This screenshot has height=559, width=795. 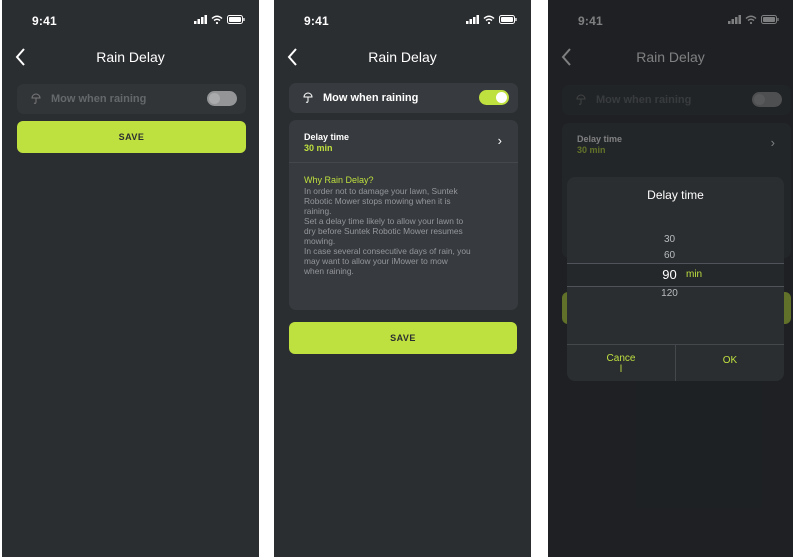 I want to click on picker-unit: min, so click(x=694, y=274).